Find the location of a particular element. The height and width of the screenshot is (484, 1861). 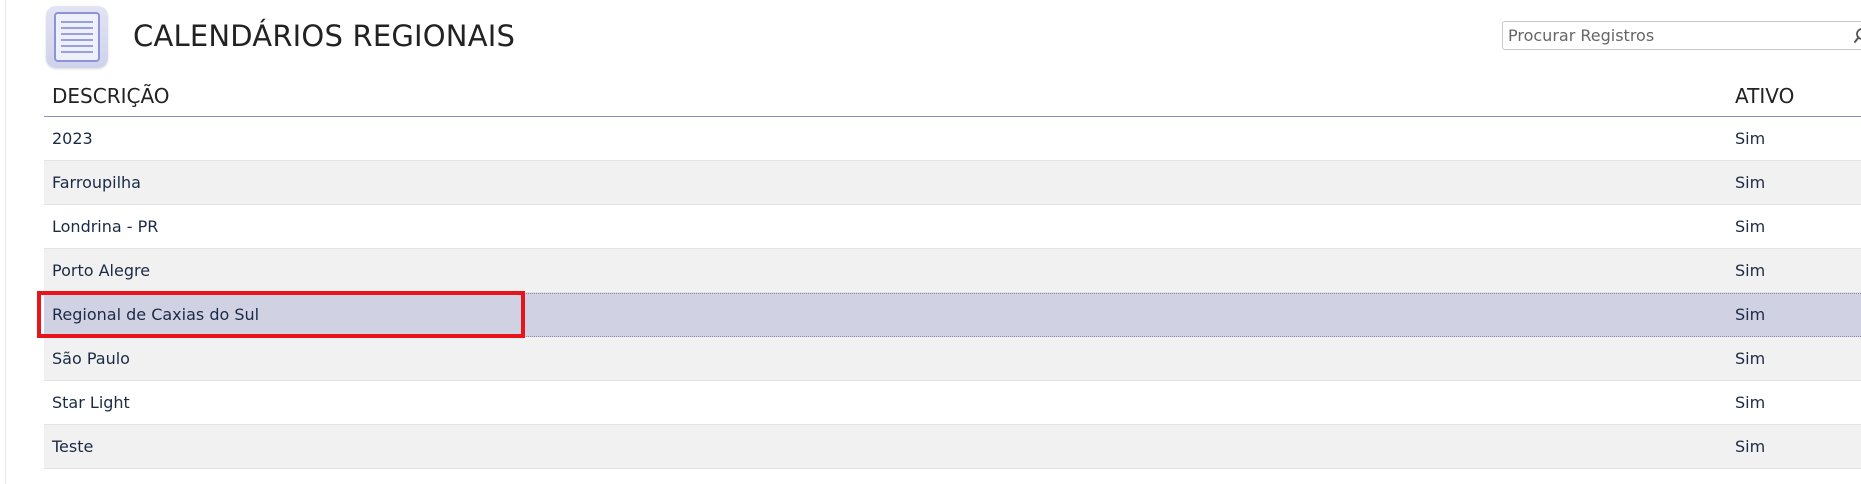

row-descricao: 2023 is located at coordinates (72, 138).